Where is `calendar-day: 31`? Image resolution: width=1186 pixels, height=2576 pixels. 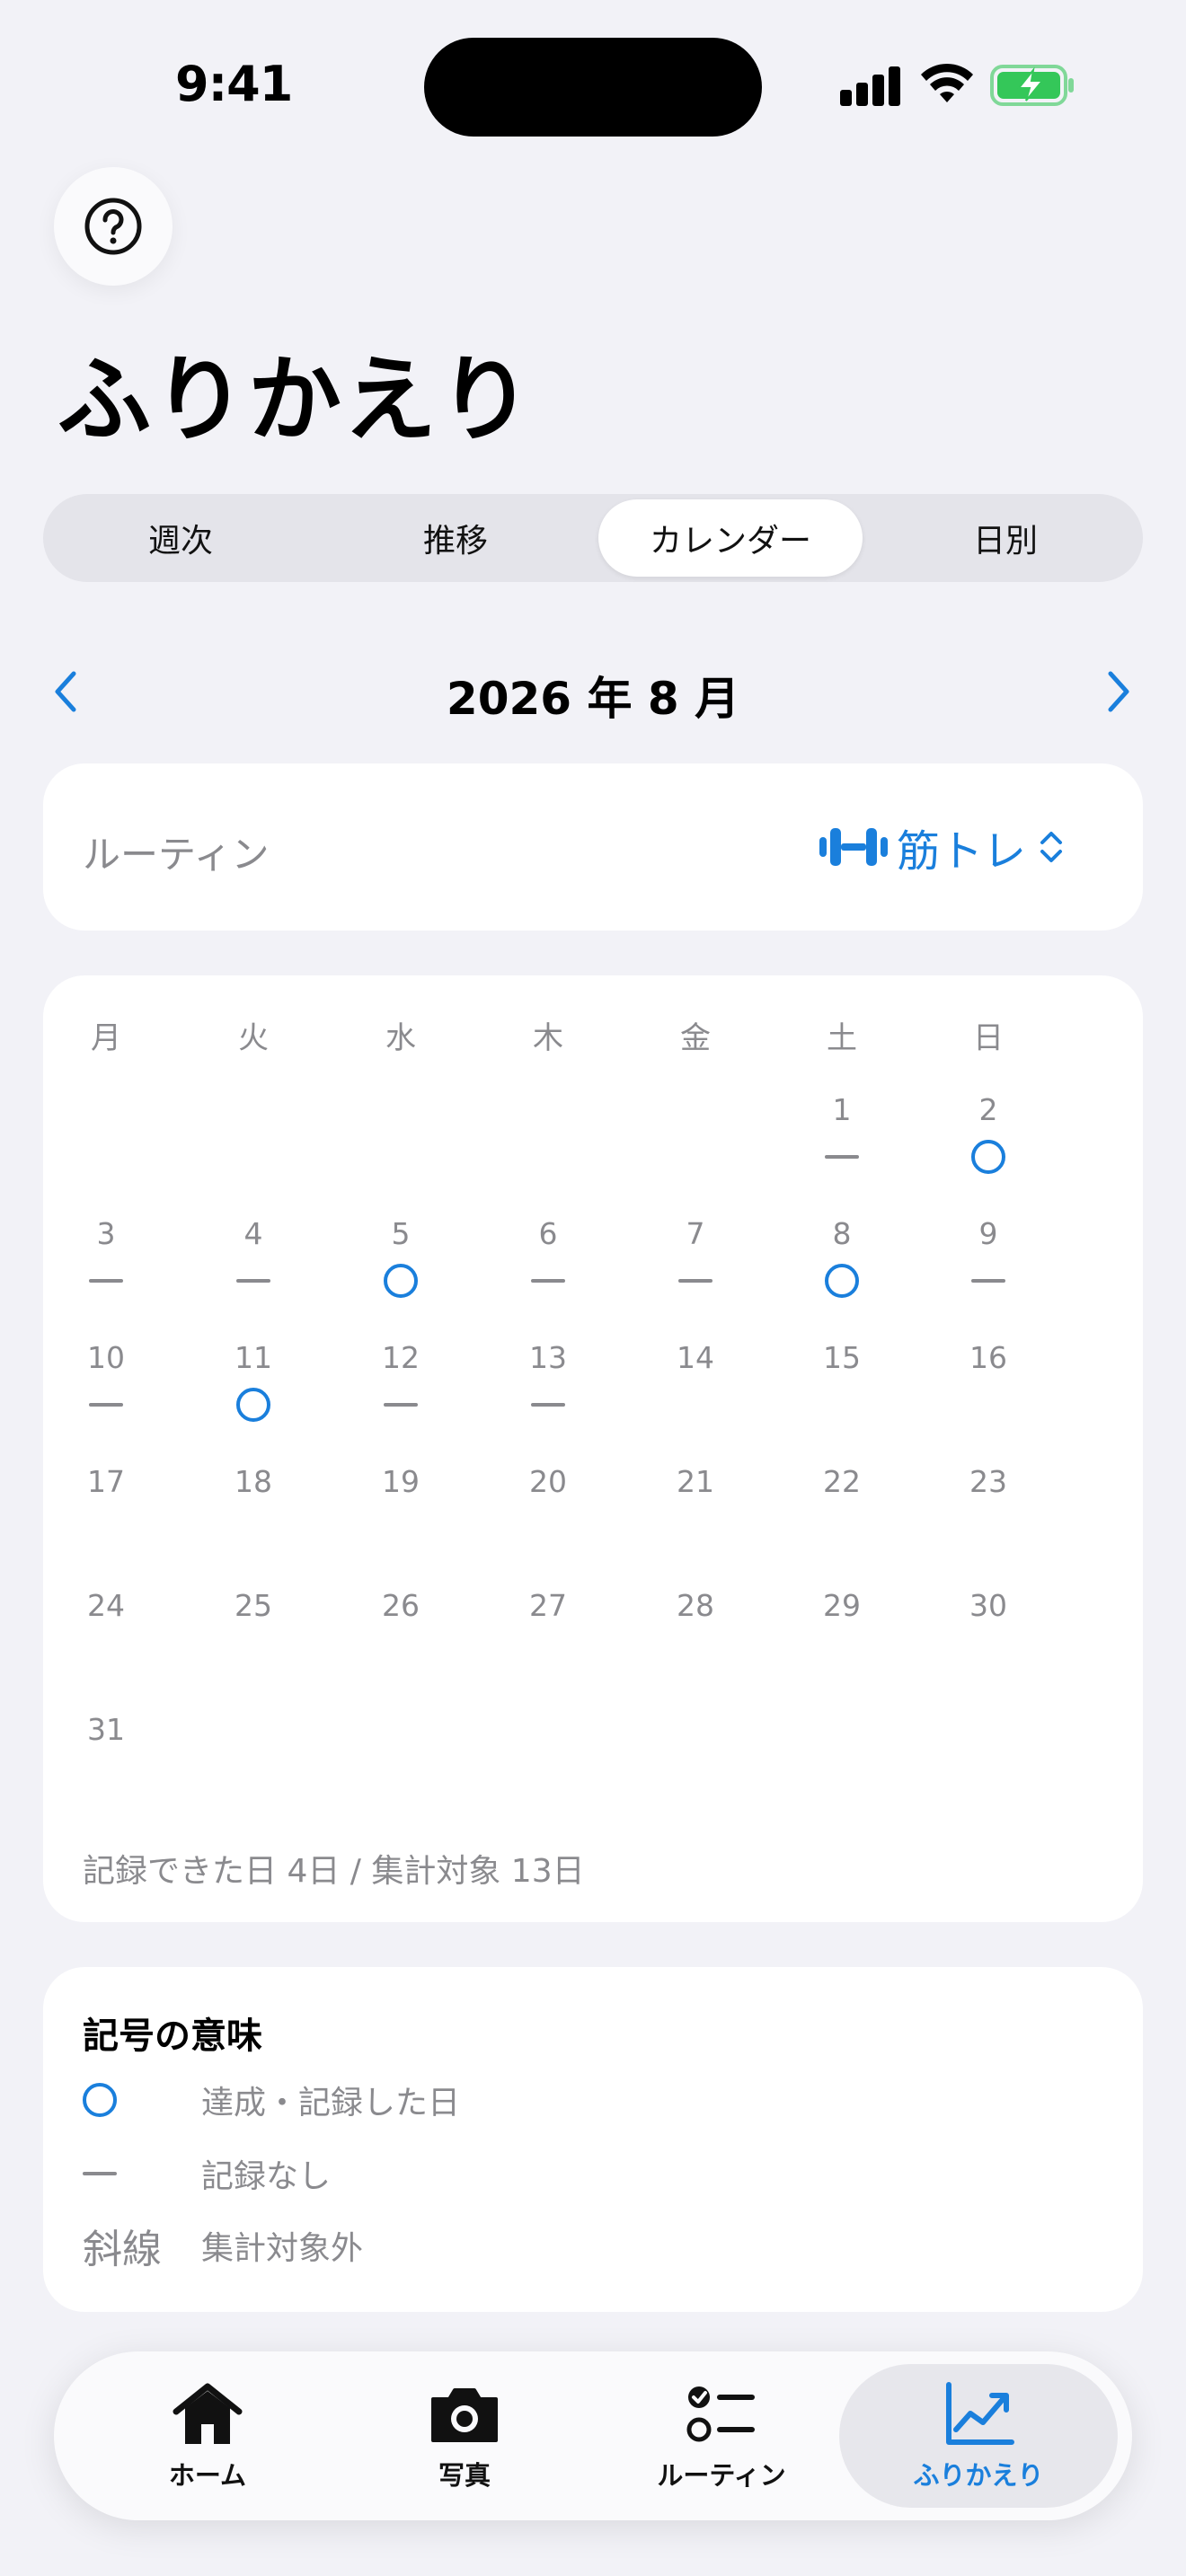 calendar-day: 31 is located at coordinates (106, 1729).